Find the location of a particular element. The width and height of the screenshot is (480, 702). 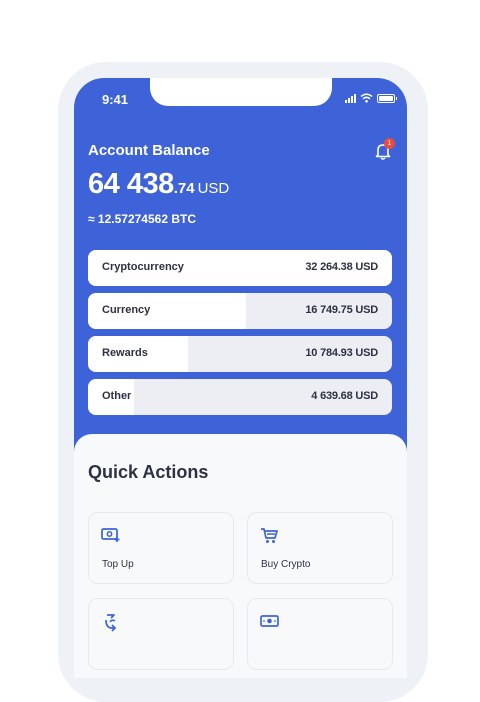

balance-cents: .74 is located at coordinates (184, 188).